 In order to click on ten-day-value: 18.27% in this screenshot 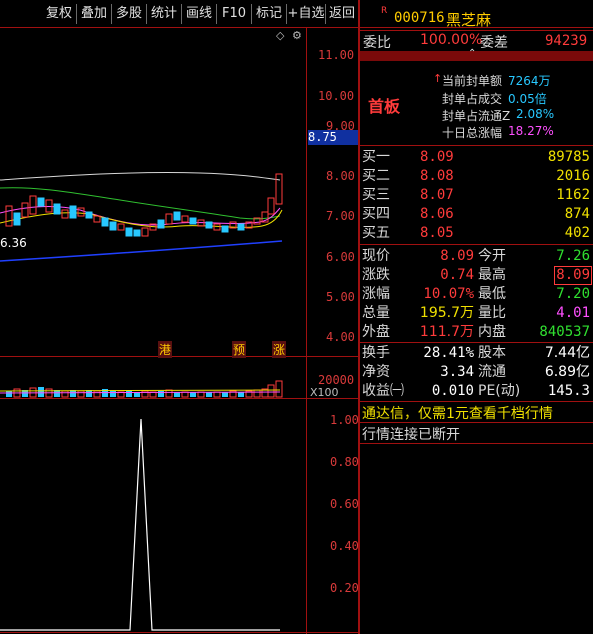, I will do `click(531, 131)`.